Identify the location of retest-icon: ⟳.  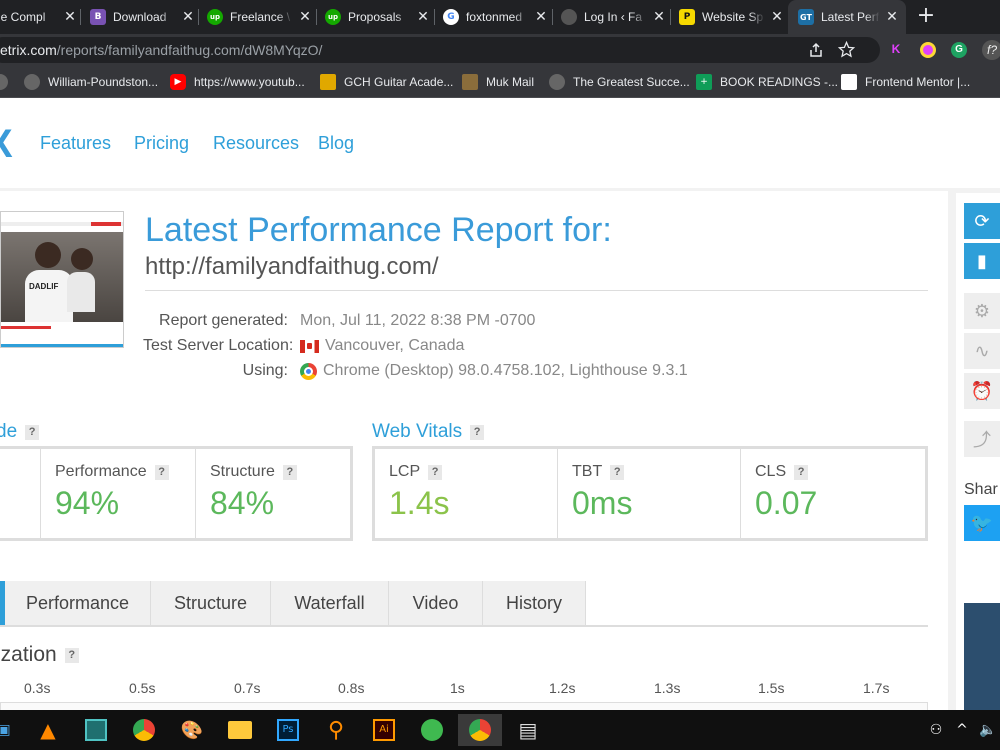
(982, 221).